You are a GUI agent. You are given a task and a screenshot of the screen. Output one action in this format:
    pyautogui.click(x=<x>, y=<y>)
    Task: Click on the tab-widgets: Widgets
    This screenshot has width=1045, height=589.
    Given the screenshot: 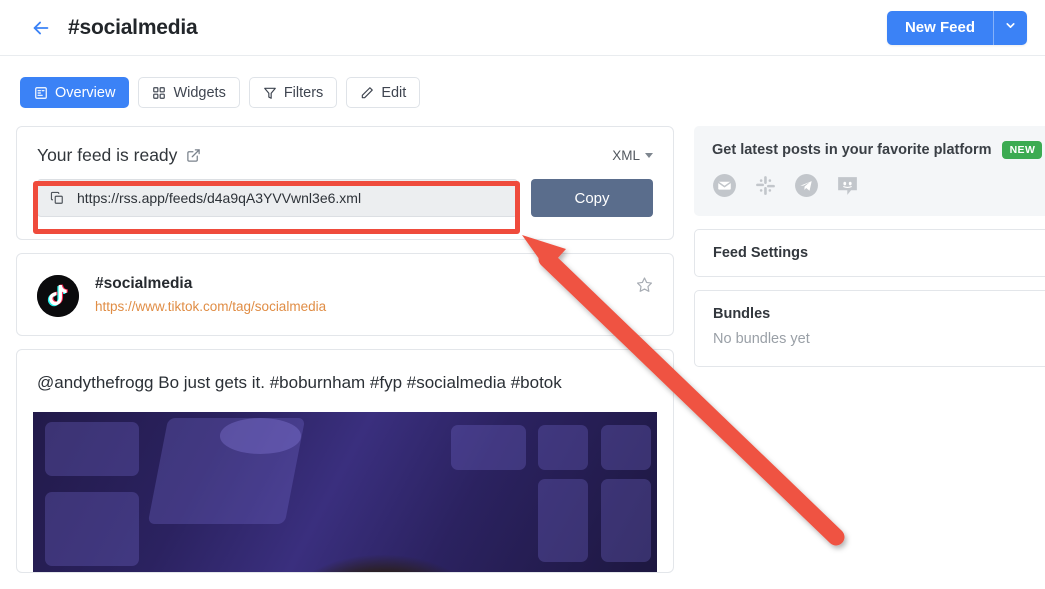 What is the action you would take?
    pyautogui.click(x=189, y=92)
    